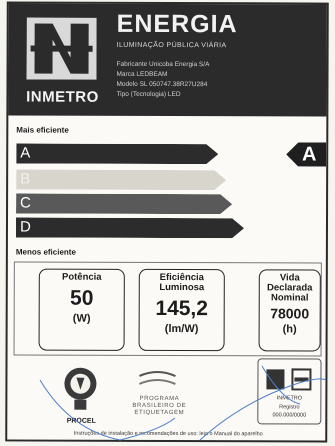 This screenshot has width=335, height=446. I want to click on power-unit: (W), so click(81, 318).